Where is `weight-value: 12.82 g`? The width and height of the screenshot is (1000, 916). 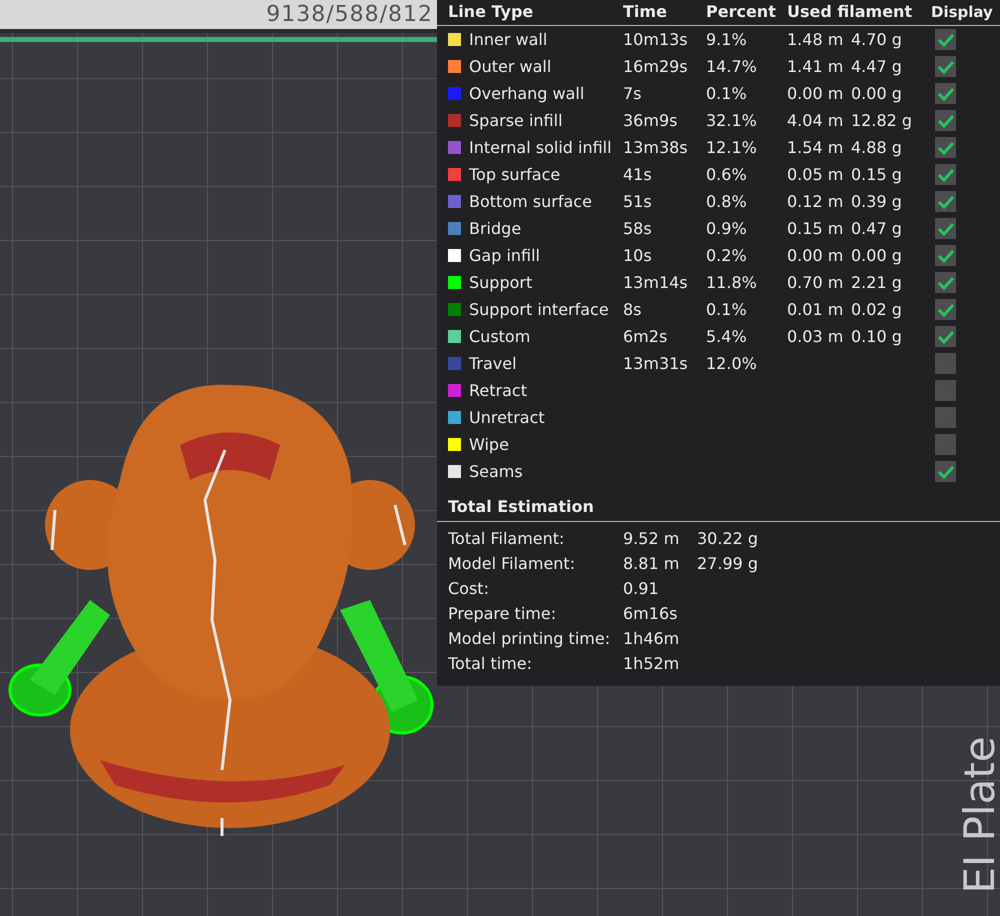
weight-value: 12.82 g is located at coordinates (882, 121).